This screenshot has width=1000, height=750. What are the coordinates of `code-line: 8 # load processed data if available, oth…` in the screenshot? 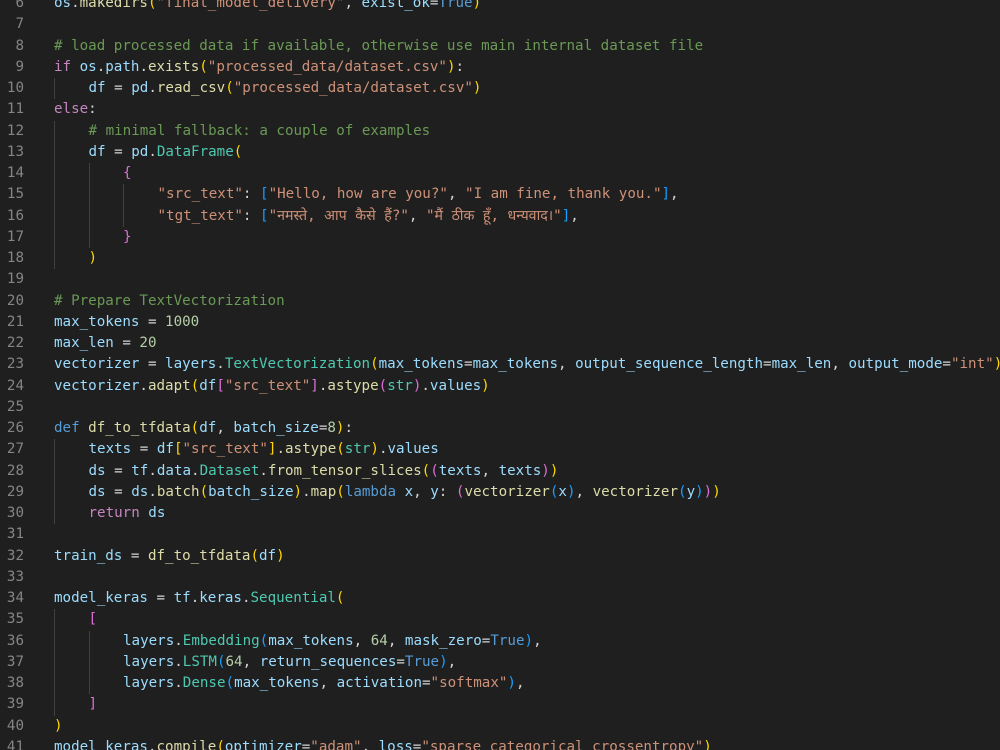 It's located at (500, 46).